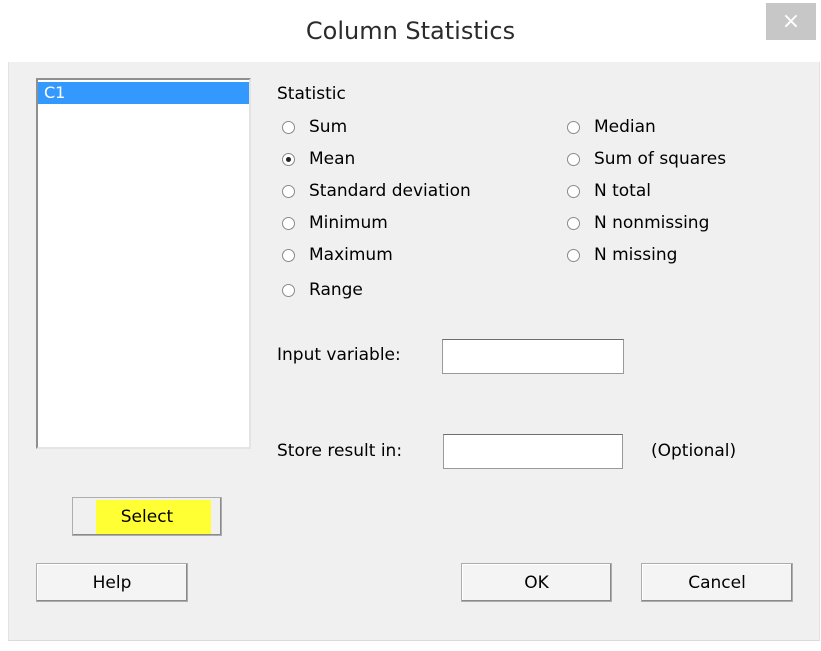  I want to click on cancel-button-label: Cancel, so click(717, 582).